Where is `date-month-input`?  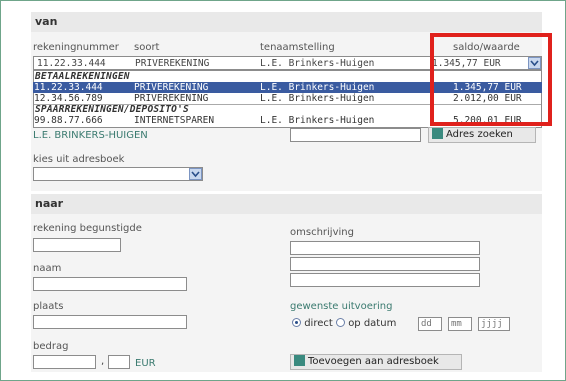 date-month-input is located at coordinates (460, 324).